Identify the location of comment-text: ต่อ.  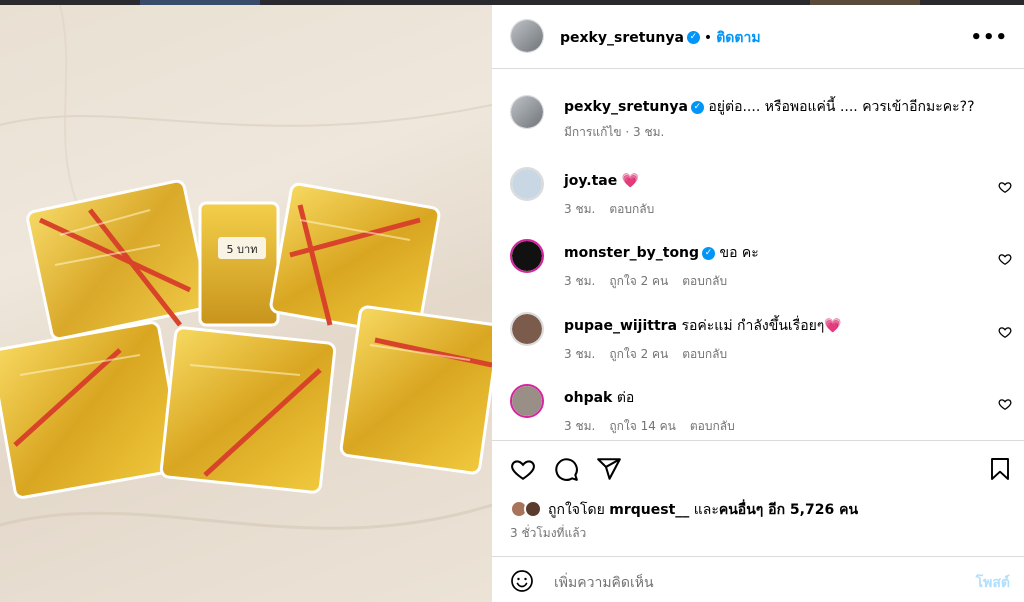
(625, 398).